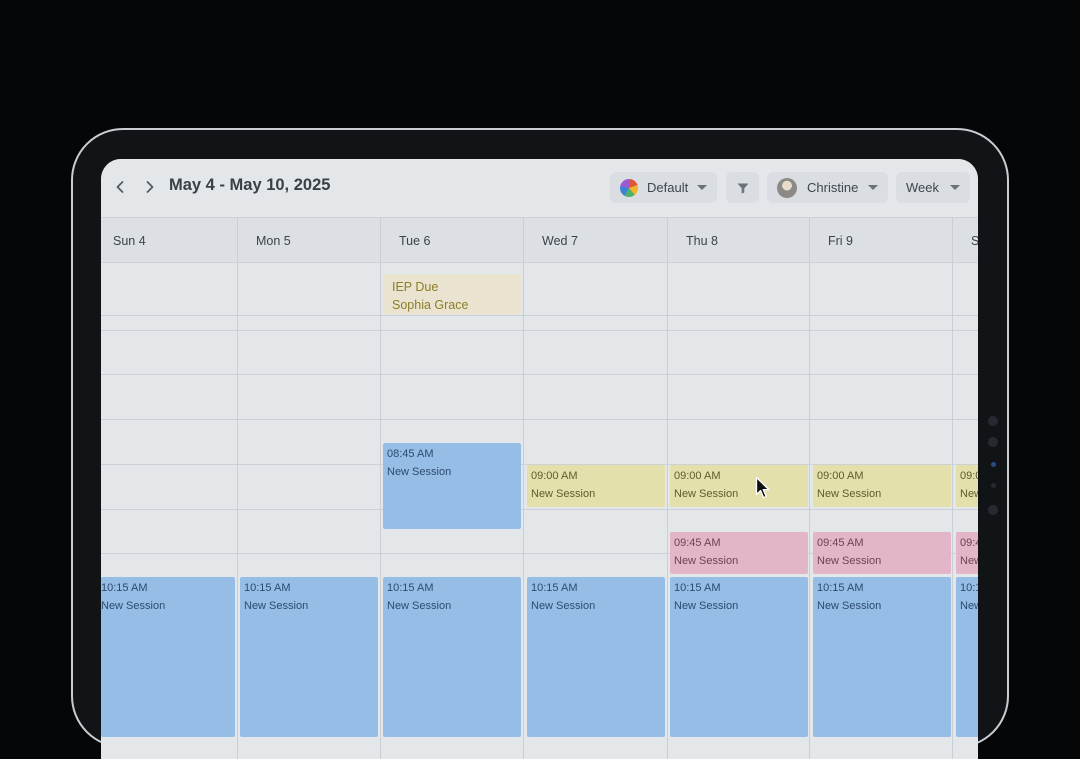 The width and height of the screenshot is (1080, 759). I want to click on chevron-right-icon, so click(150, 187).